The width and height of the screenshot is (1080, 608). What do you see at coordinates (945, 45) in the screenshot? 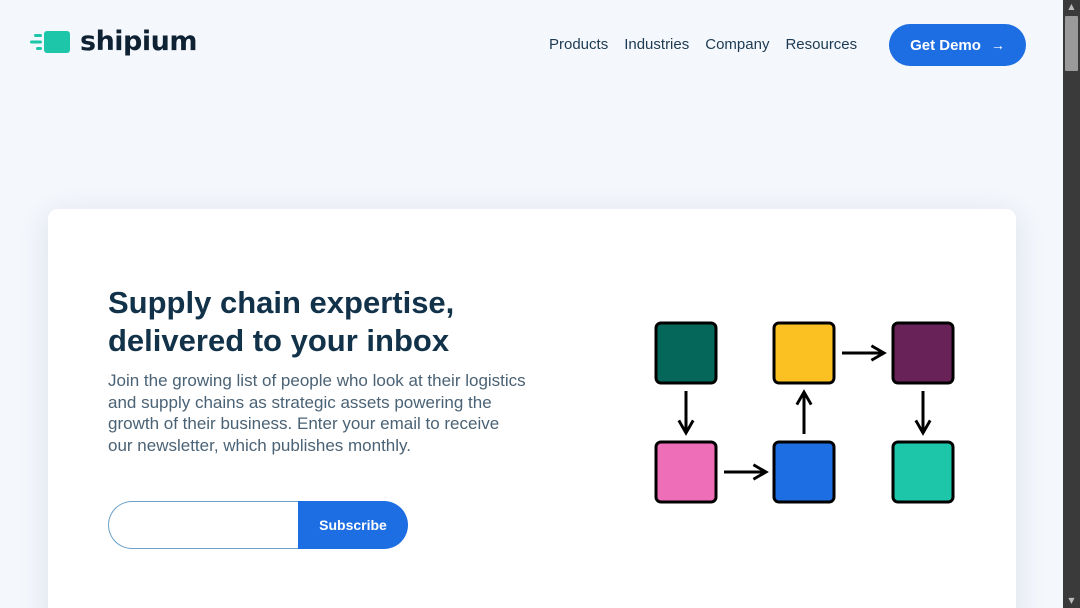
I see `get-demo-label: Get Demo` at bounding box center [945, 45].